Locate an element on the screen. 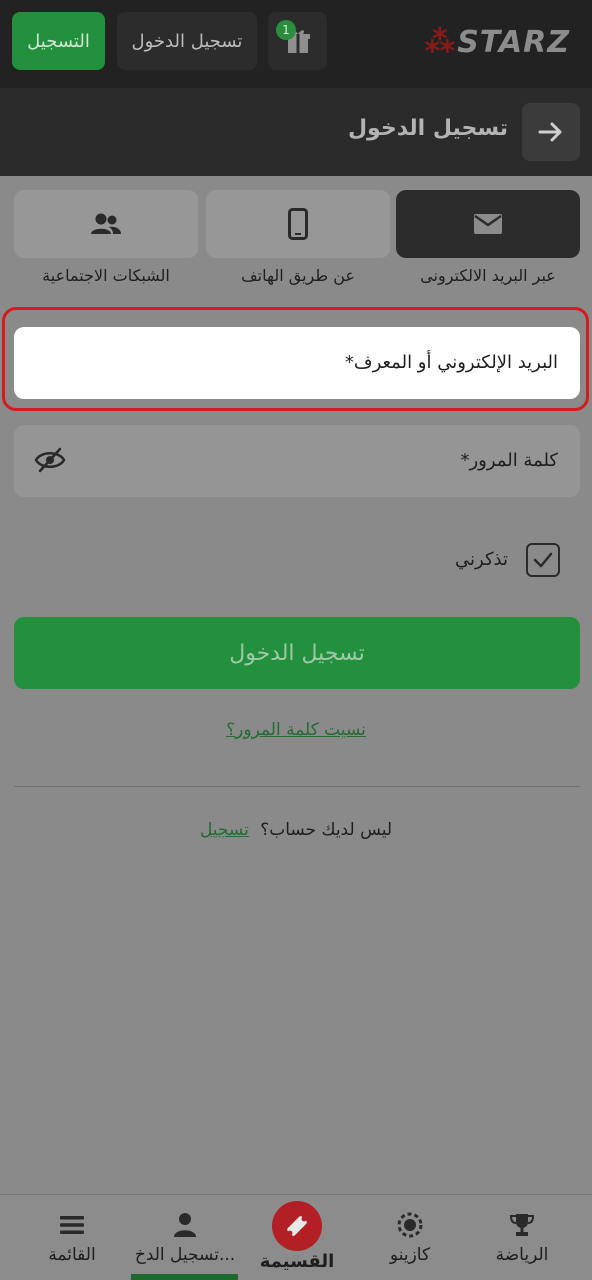 This screenshot has width=592, height=1280. phone-icon is located at coordinates (298, 224).